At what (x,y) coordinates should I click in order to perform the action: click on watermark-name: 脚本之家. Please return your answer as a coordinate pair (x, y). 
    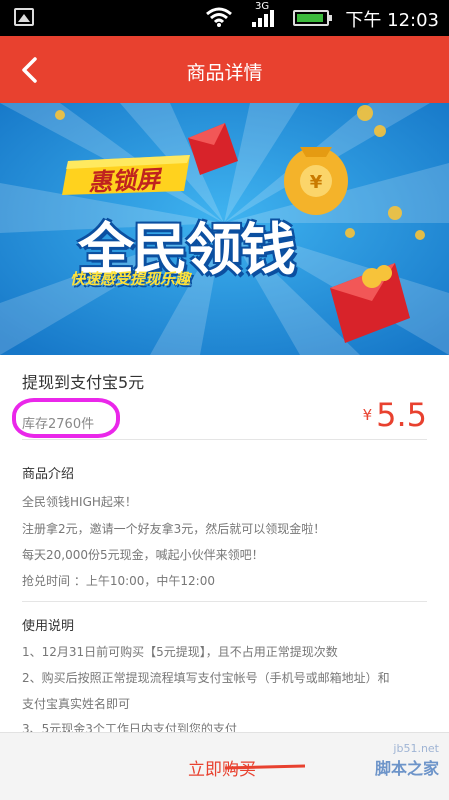
    Looking at the image, I should click on (406, 768).